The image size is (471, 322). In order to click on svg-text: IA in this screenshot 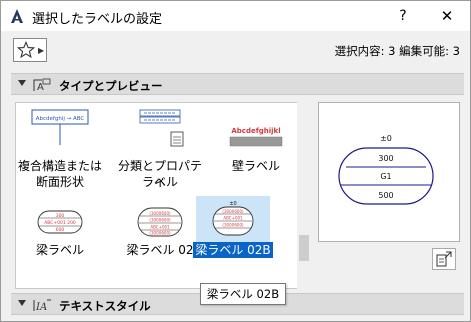, I will do `click(41, 307)`.